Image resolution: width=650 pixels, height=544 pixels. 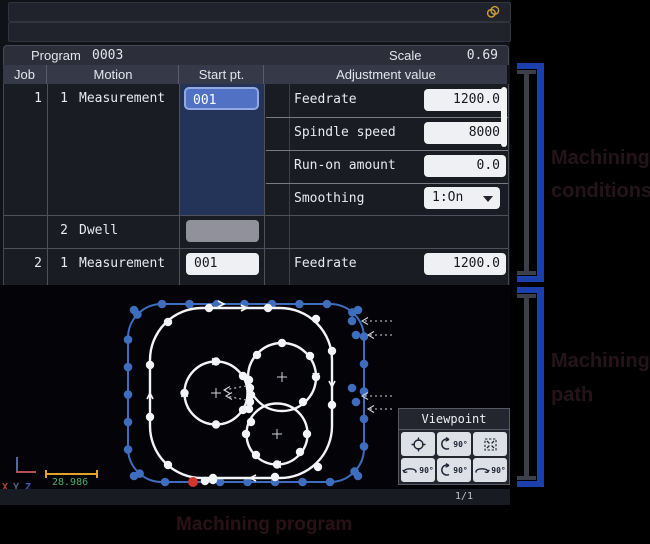 What do you see at coordinates (454, 470) in the screenshot?
I see `rotate-vertical-90-button-2: 90°` at bounding box center [454, 470].